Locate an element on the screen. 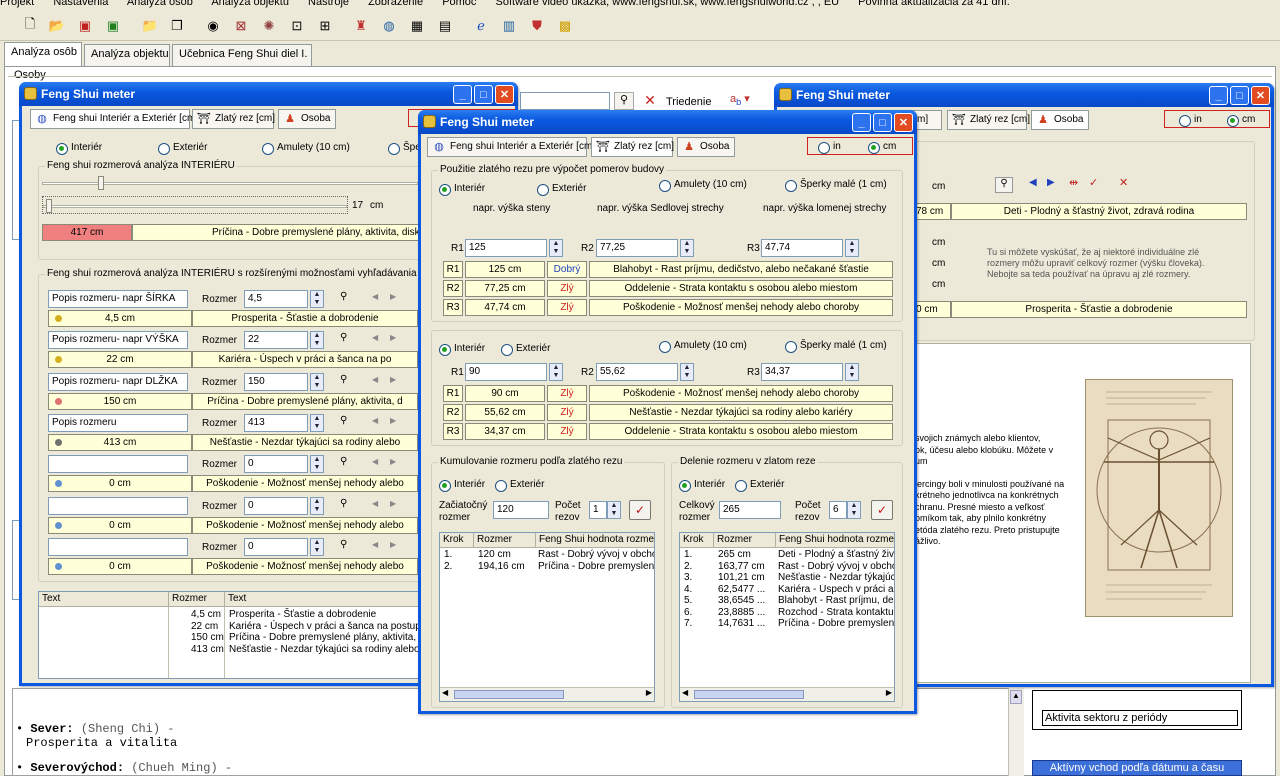  list-row-hodnota: Blahobyt - Rast príjmu, dedi is located at coordinates (836, 600).